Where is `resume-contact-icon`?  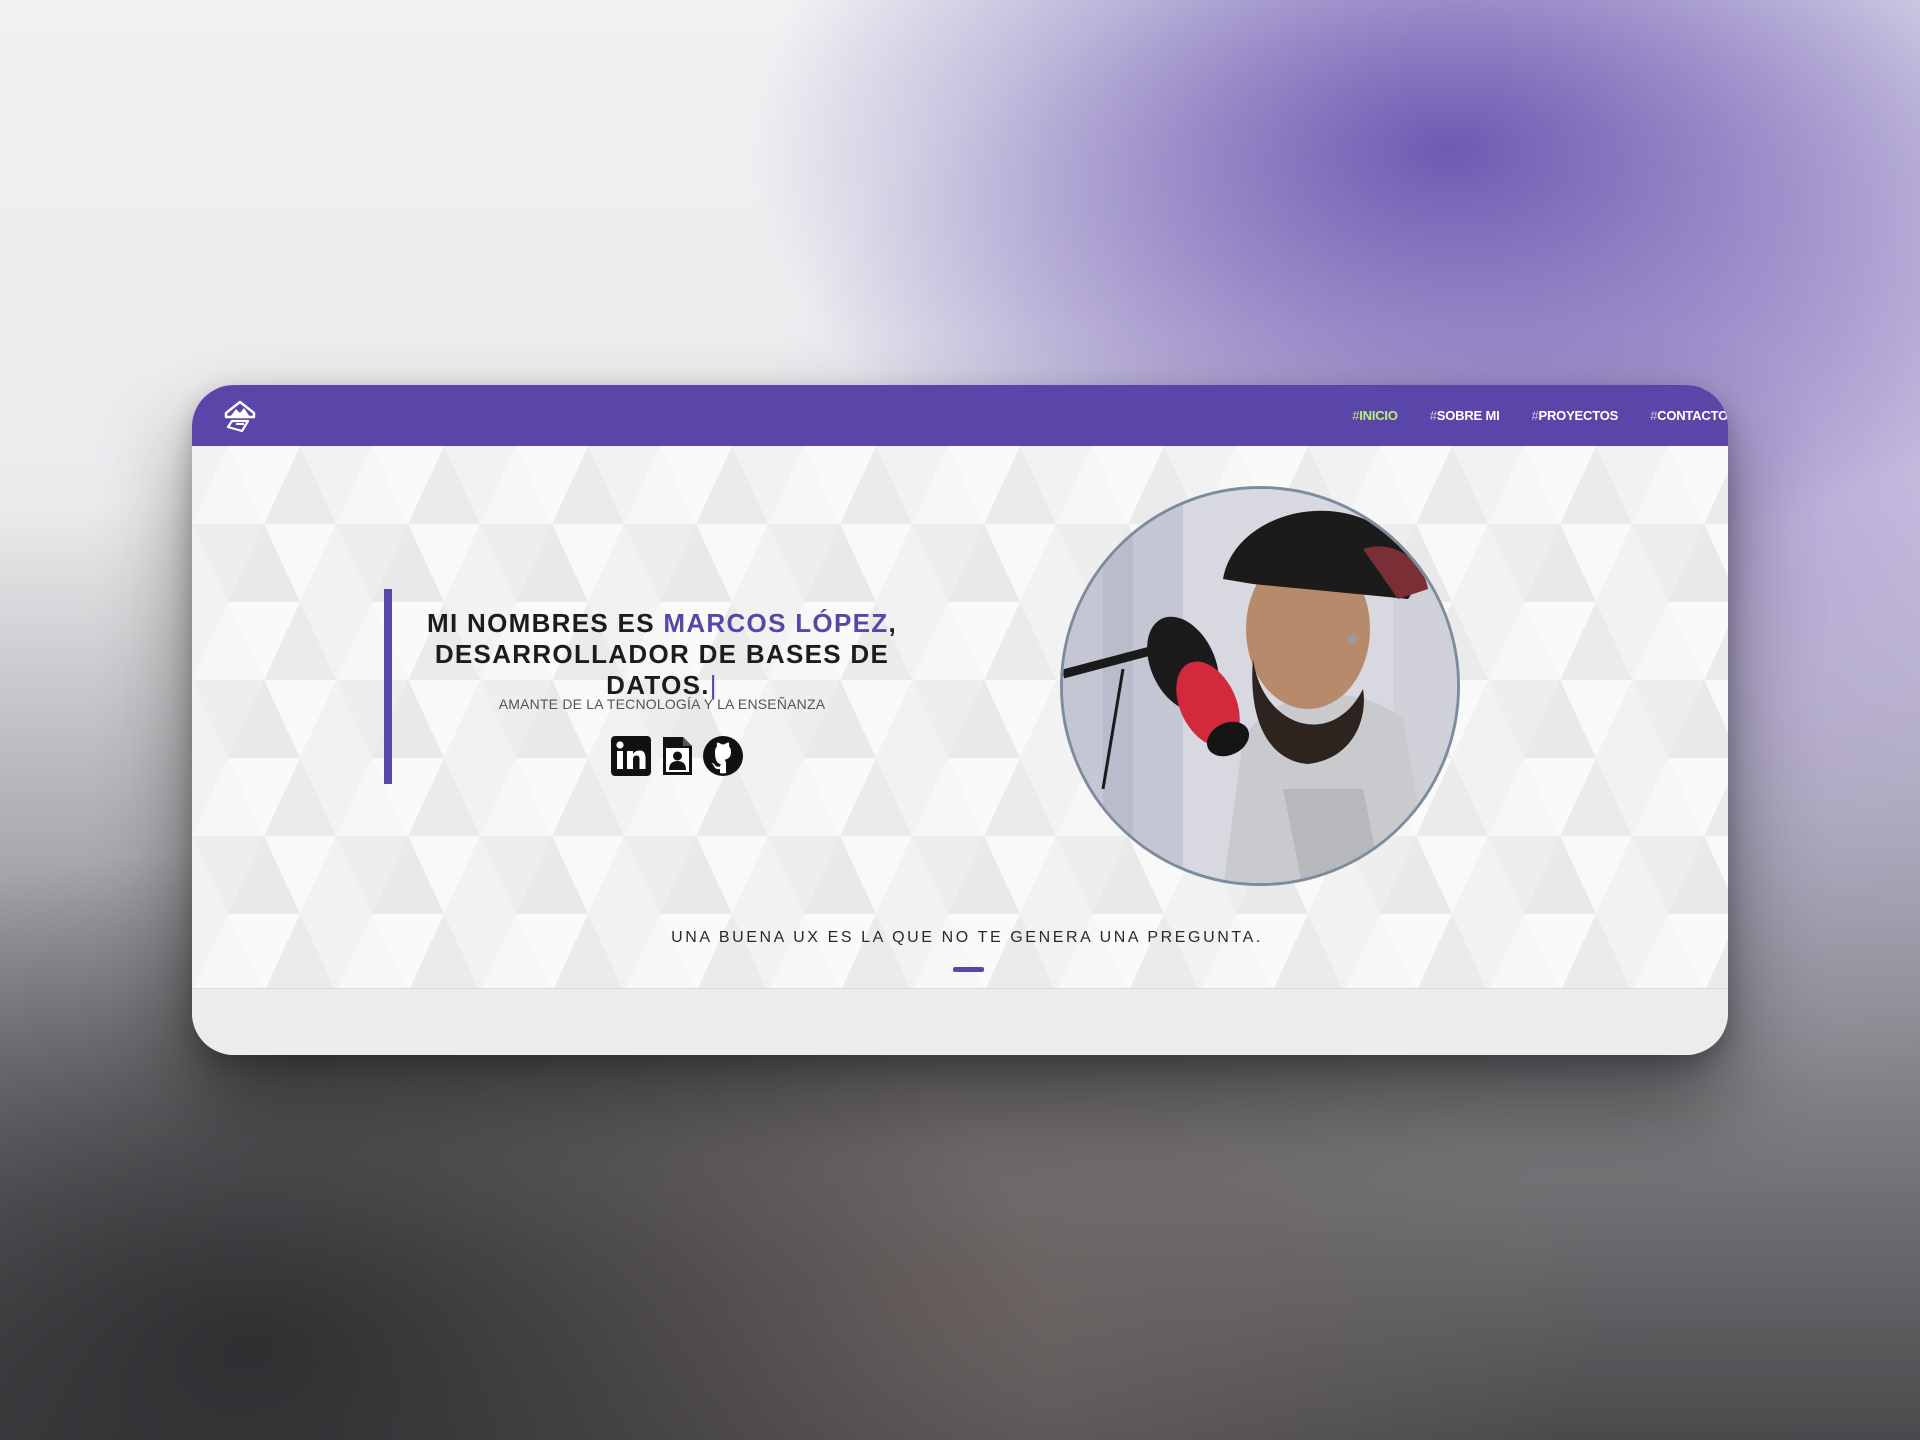
resume-contact-icon is located at coordinates (677, 756).